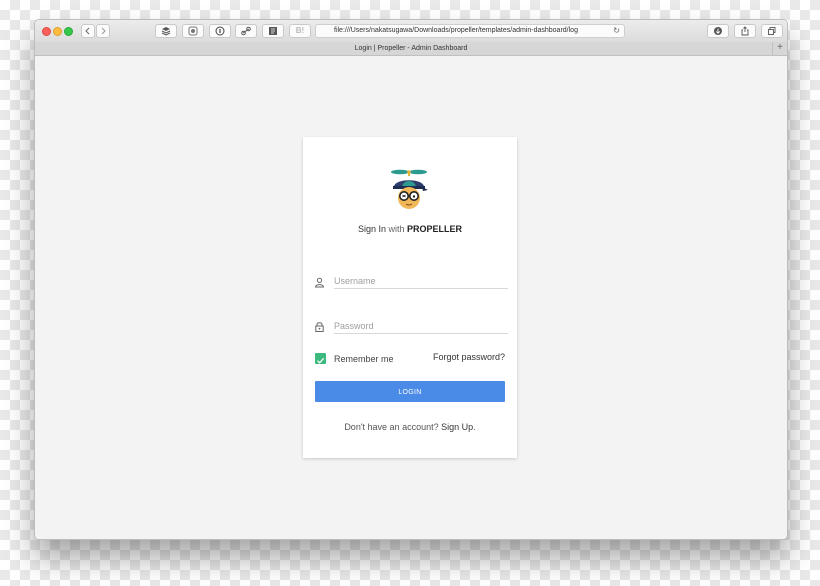  What do you see at coordinates (421, 281) in the screenshot?
I see `username-input` at bounding box center [421, 281].